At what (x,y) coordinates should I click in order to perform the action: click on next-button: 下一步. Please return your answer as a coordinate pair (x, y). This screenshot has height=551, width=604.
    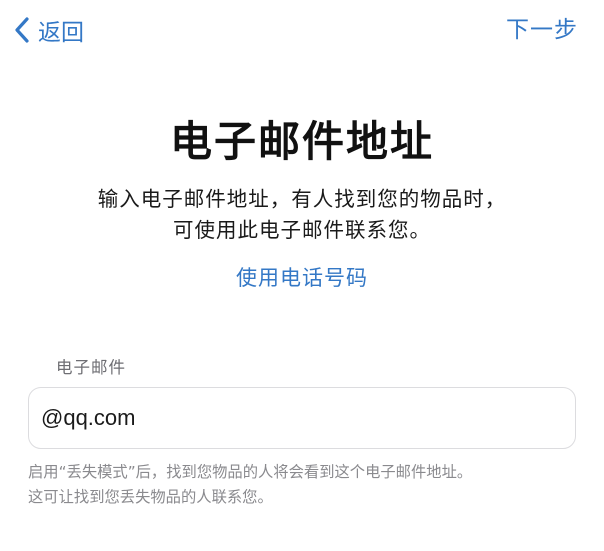
    Looking at the image, I should click on (542, 30).